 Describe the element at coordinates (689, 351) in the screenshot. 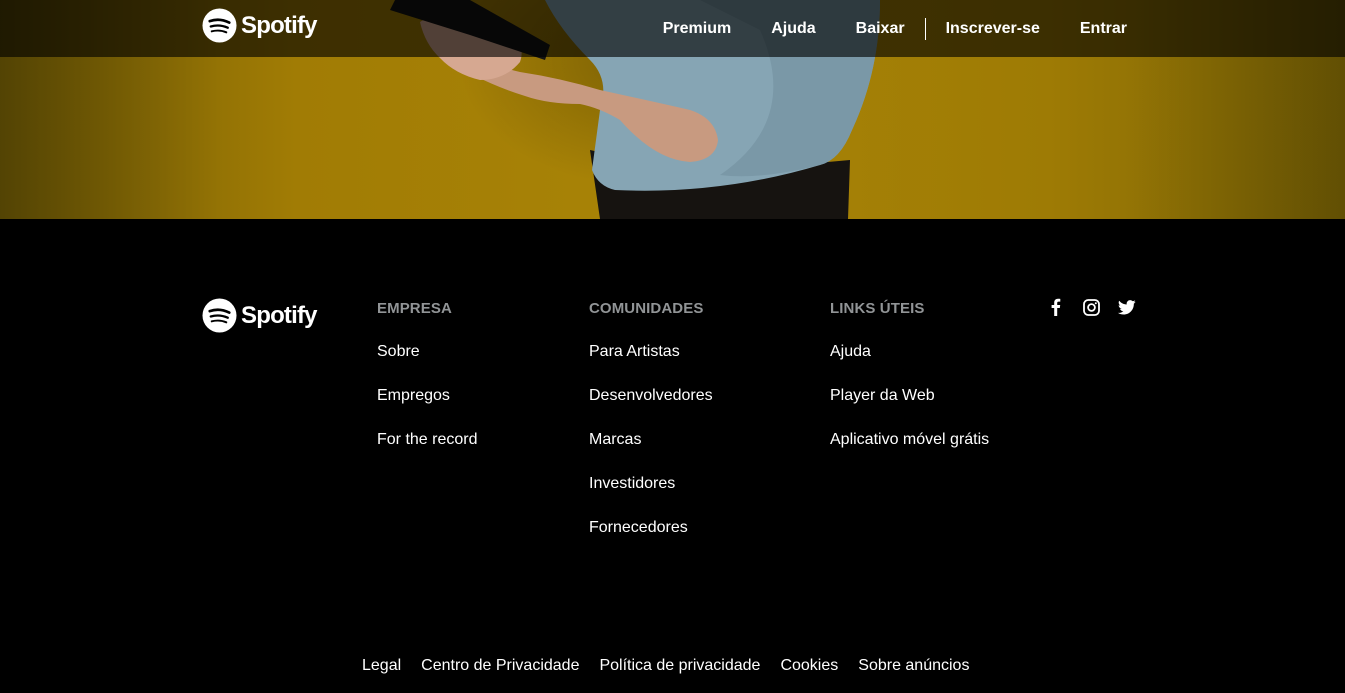

I see `footer-link-para-artistas: Para Artistas` at that location.